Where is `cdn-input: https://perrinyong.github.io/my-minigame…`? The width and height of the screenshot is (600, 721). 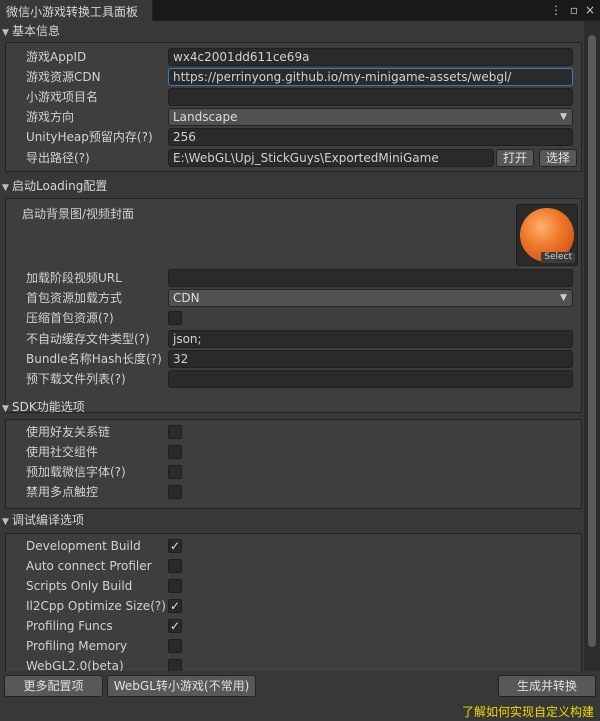 cdn-input: https://perrinyong.github.io/my-minigame… is located at coordinates (370, 77).